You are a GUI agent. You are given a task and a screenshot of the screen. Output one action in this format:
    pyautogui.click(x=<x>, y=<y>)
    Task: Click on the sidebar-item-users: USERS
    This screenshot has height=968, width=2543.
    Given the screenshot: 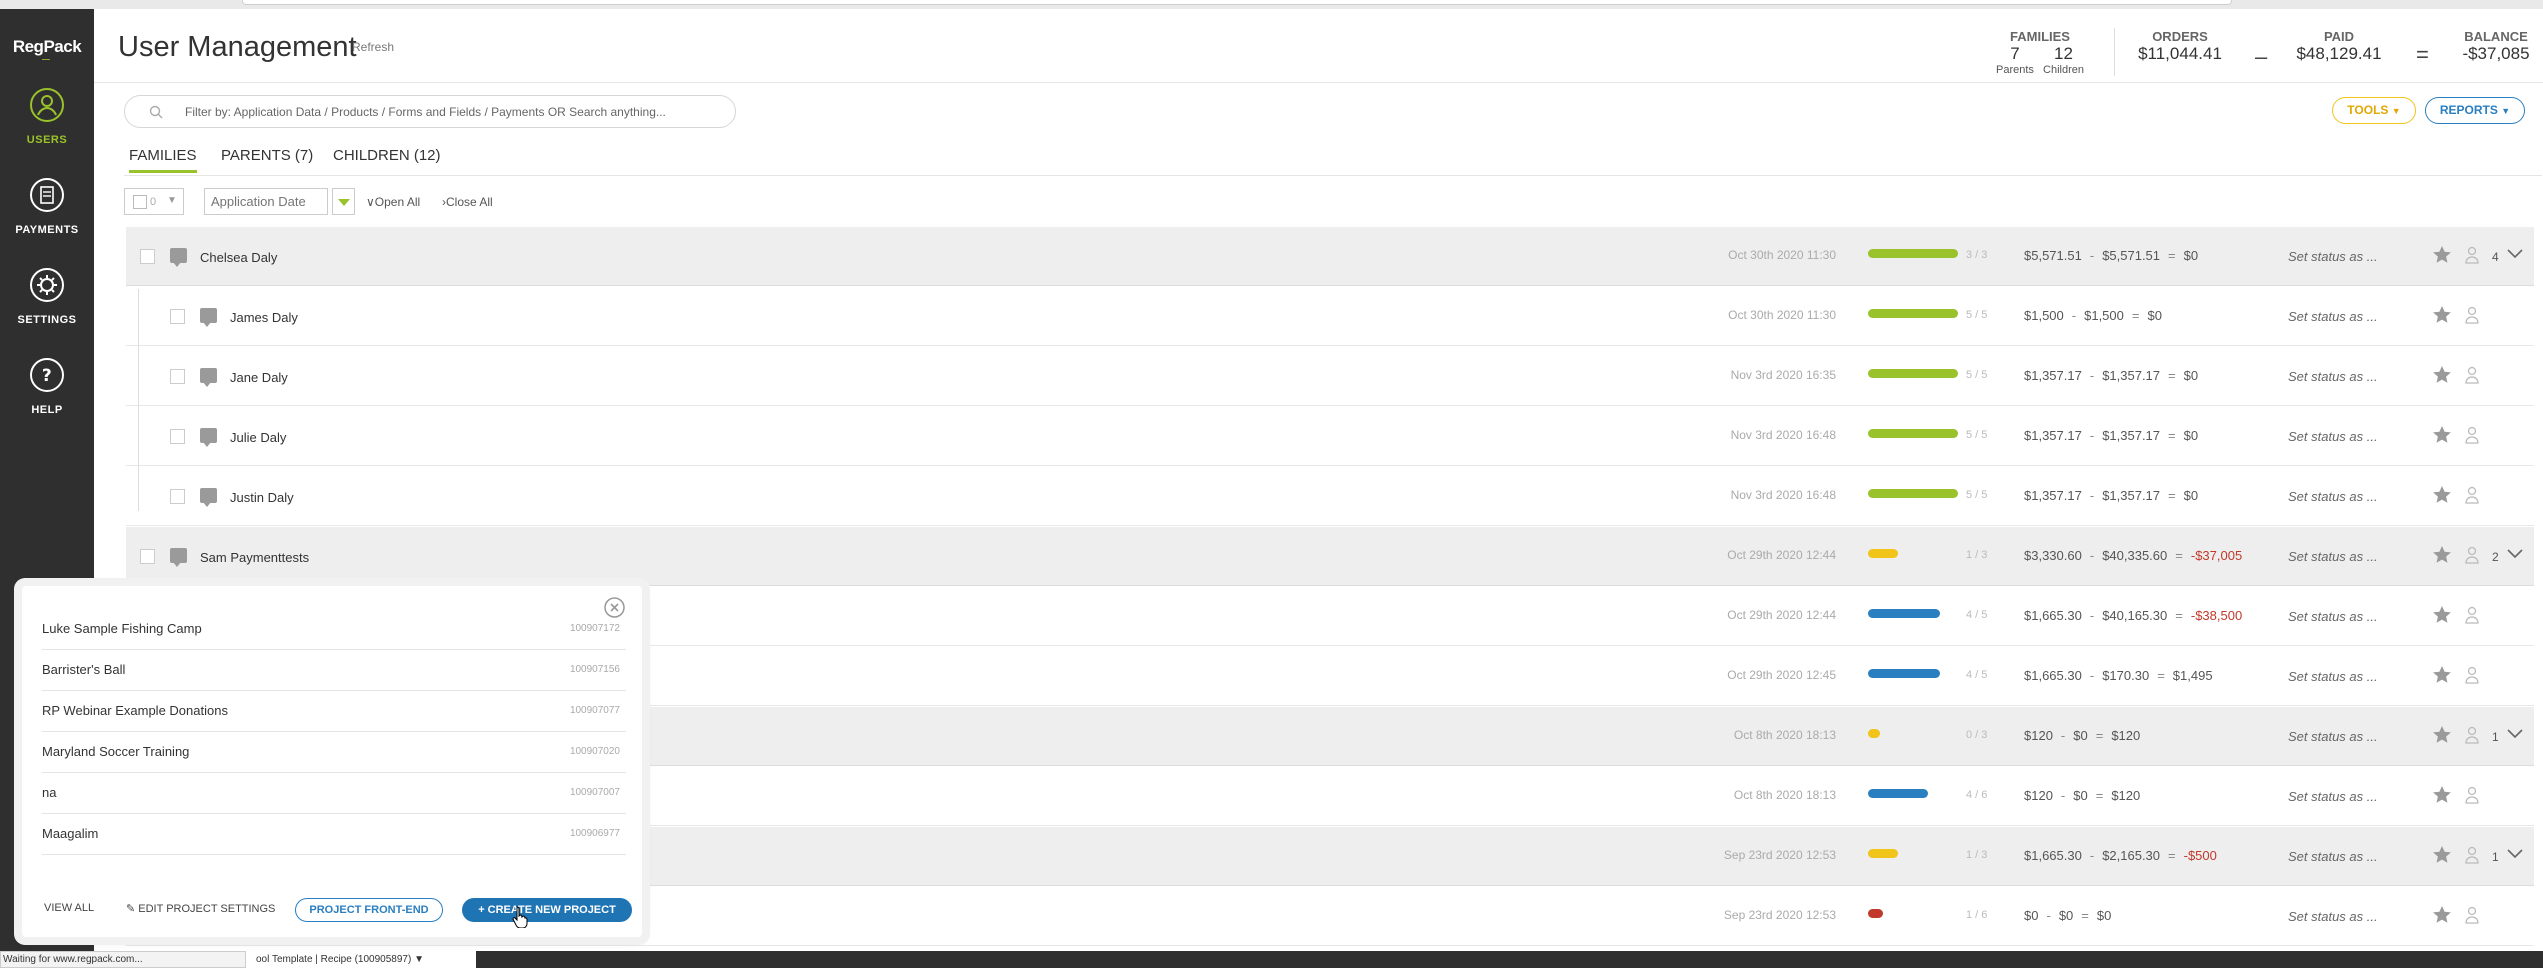 What is the action you would take?
    pyautogui.click(x=47, y=116)
    